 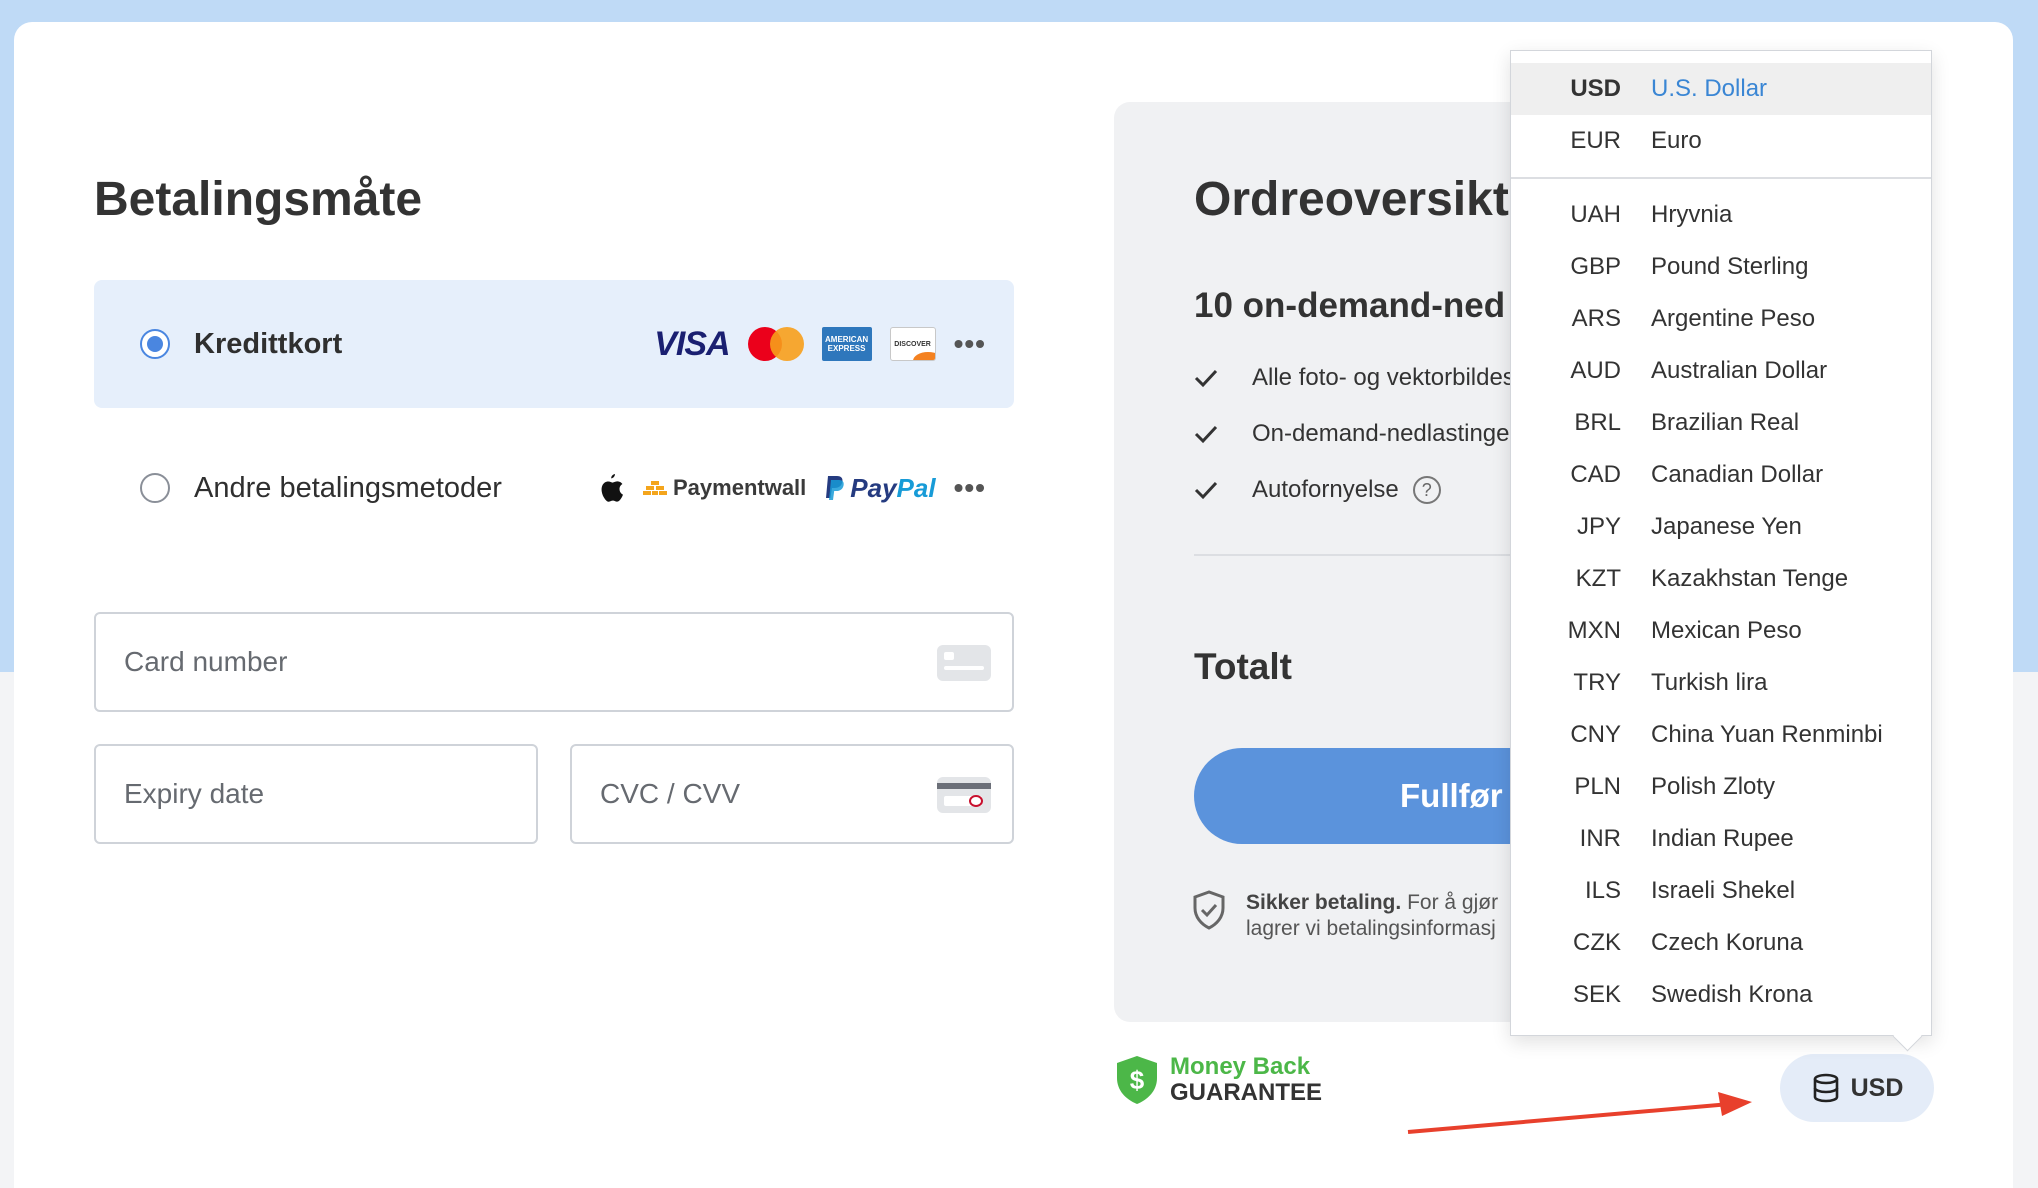 I want to click on currency-option-brl: BRL Brazilian Real, so click(x=1721, y=423).